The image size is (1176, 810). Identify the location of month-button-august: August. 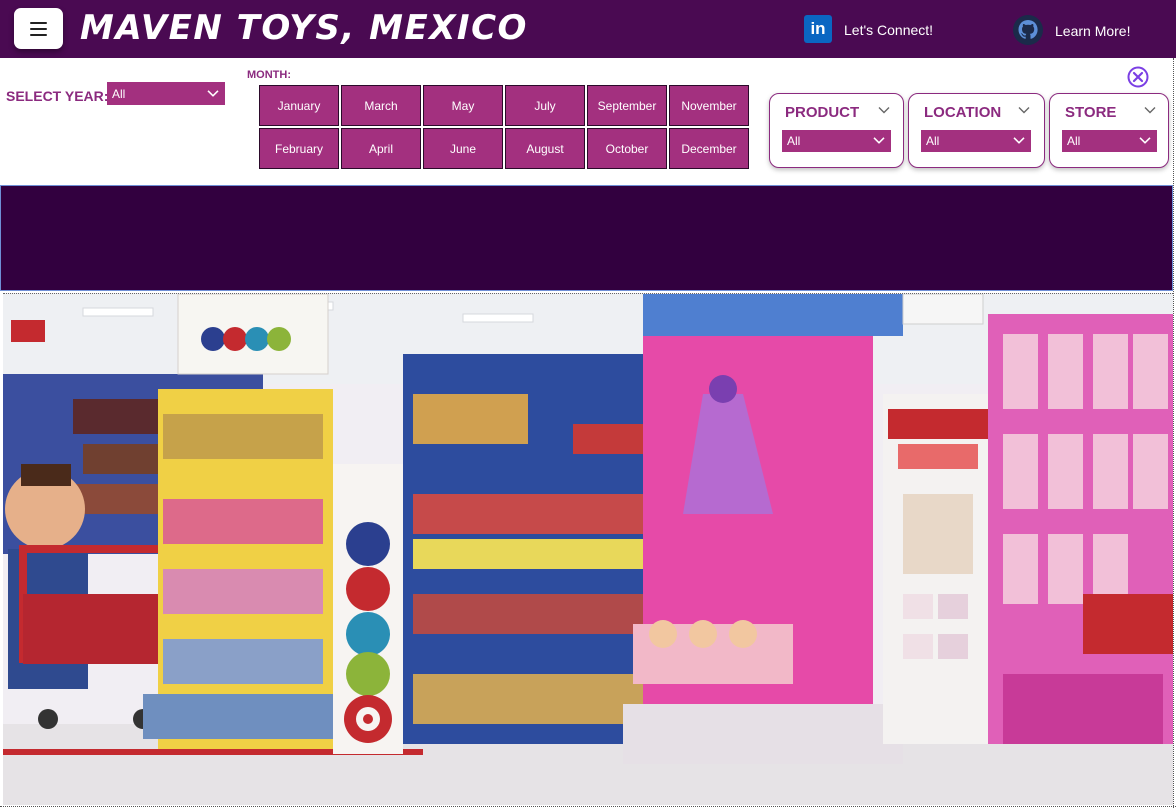
(545, 148).